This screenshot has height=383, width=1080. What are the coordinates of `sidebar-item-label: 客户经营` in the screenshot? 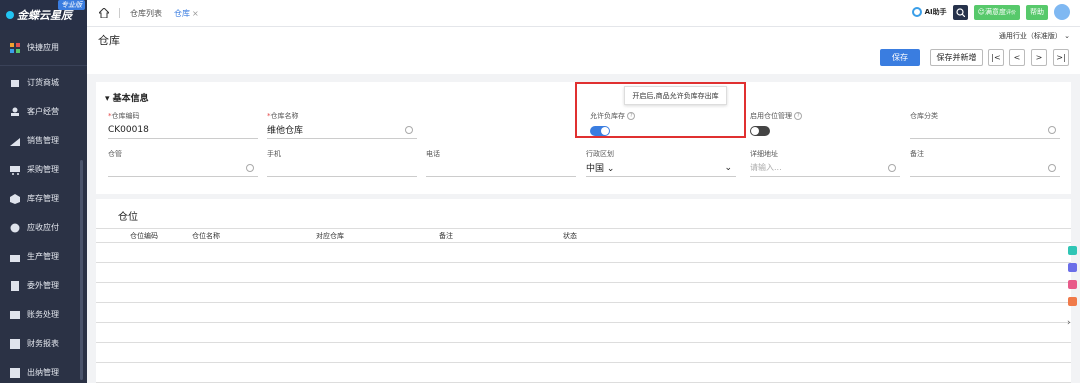 It's located at (43, 111).